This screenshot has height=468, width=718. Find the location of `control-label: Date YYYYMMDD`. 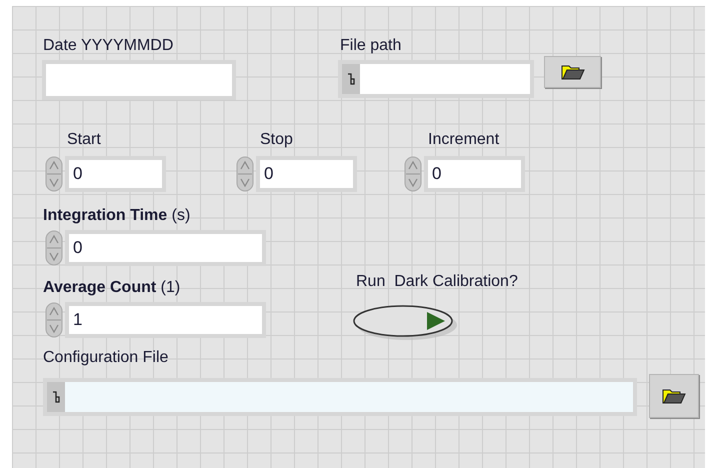

control-label: Date YYYYMMDD is located at coordinates (108, 46).